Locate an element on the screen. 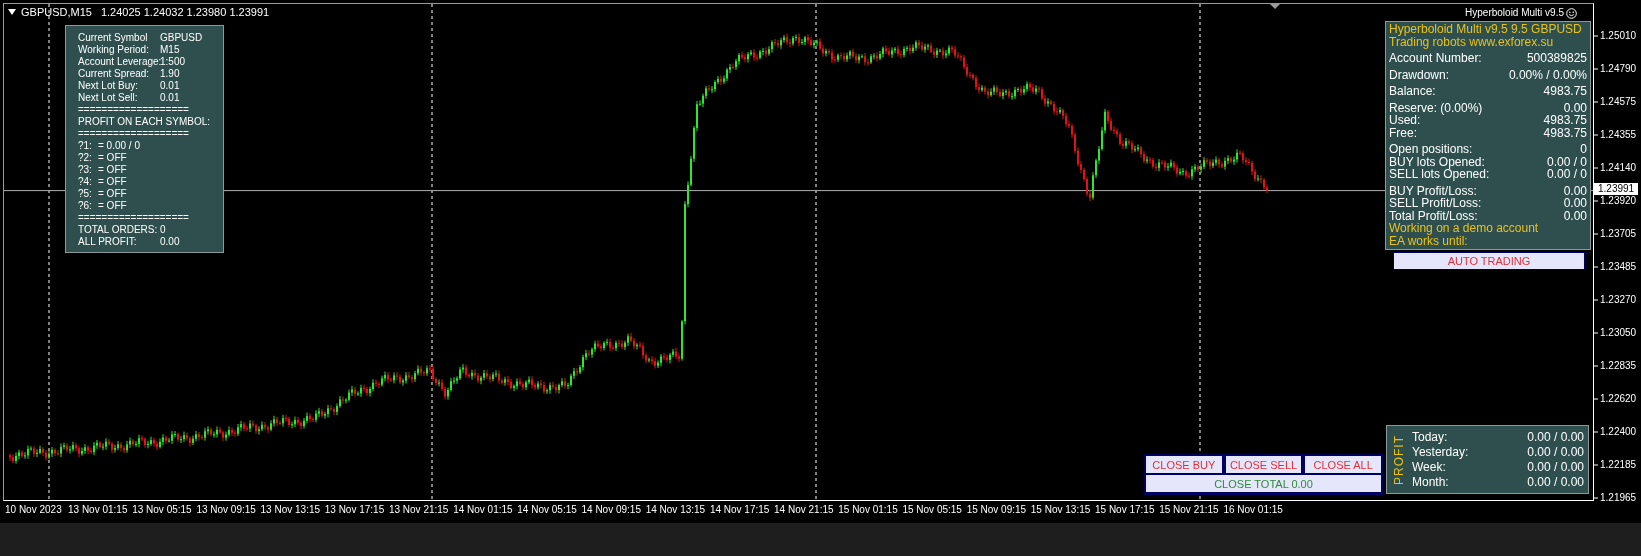 This screenshot has width=1641, height=556. time-axis-label: 15 Nov 21:15 is located at coordinates (1189, 510).